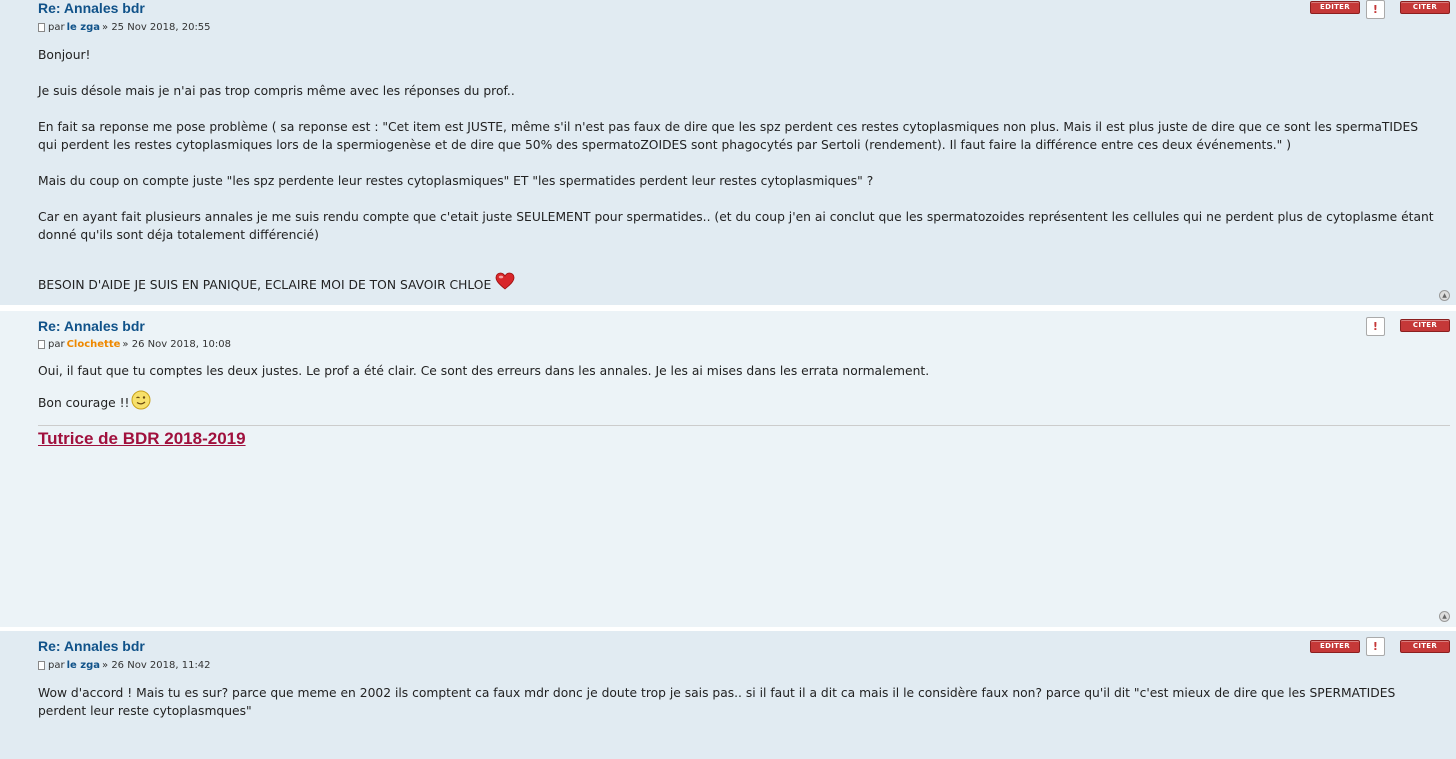  What do you see at coordinates (156, 27) in the screenshot?
I see `post-date: » 25 Nov 2018, 20:55` at bounding box center [156, 27].